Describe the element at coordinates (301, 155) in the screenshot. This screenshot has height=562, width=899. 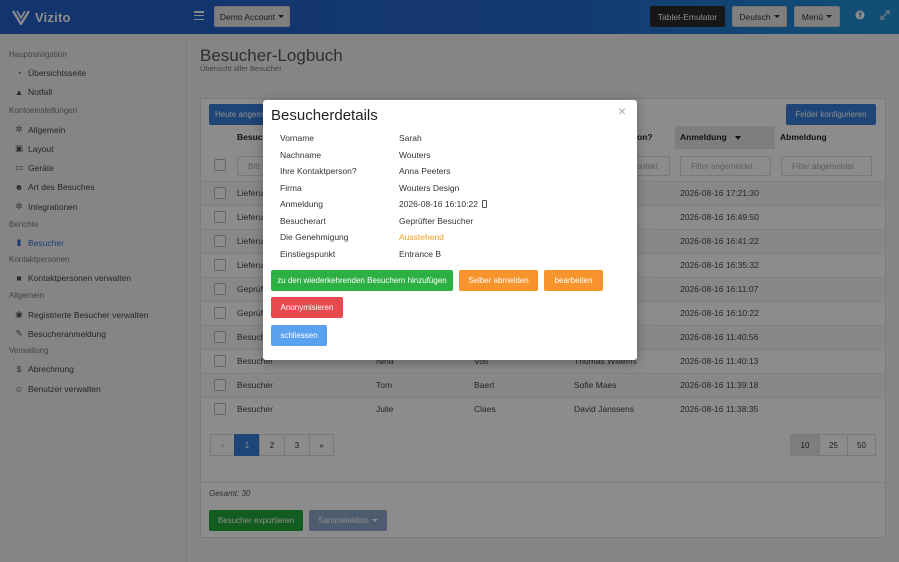
I see `field-label: Nachname` at that location.